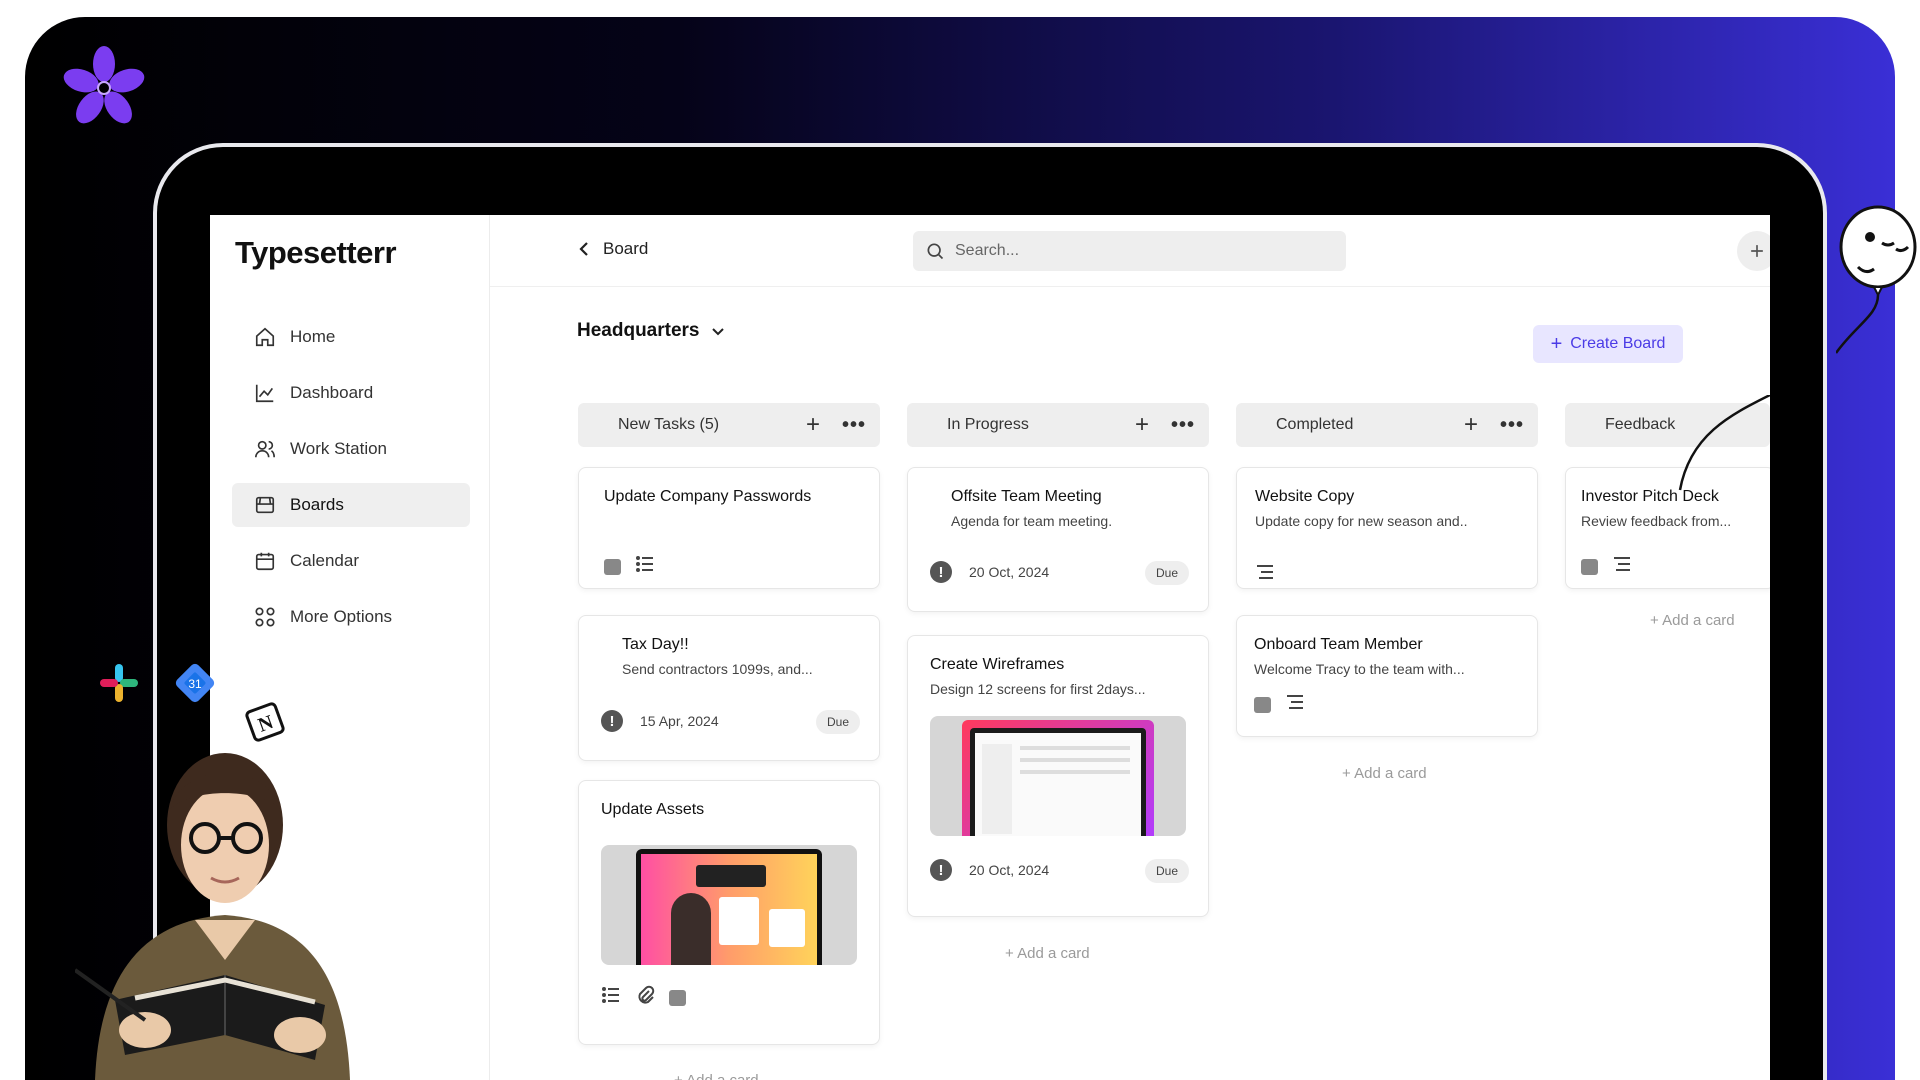 Image resolution: width=1920 pixels, height=1080 pixels. I want to click on sidebar-item-more-options: More Options, so click(351, 617).